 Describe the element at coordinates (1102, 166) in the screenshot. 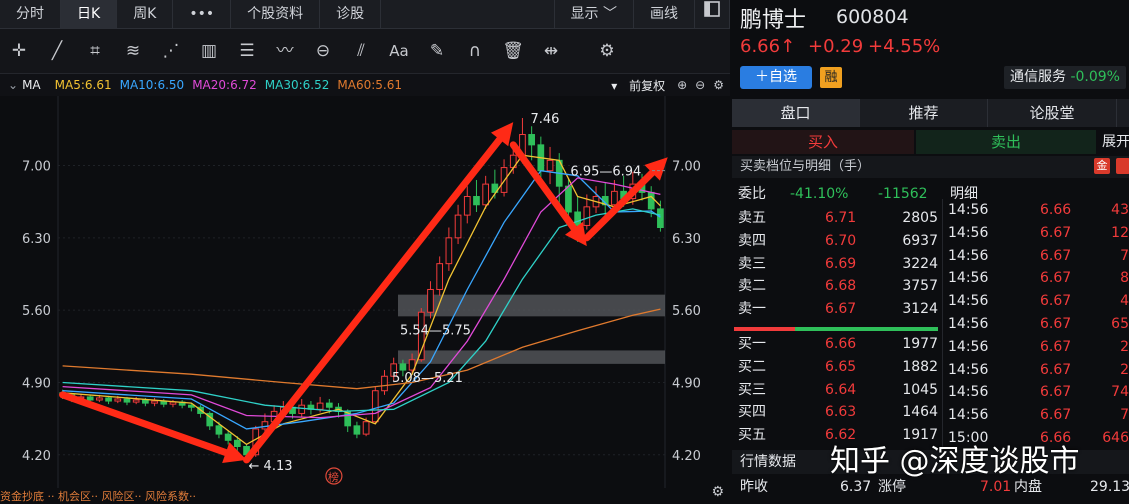

I see `level2-icon: 金` at that location.